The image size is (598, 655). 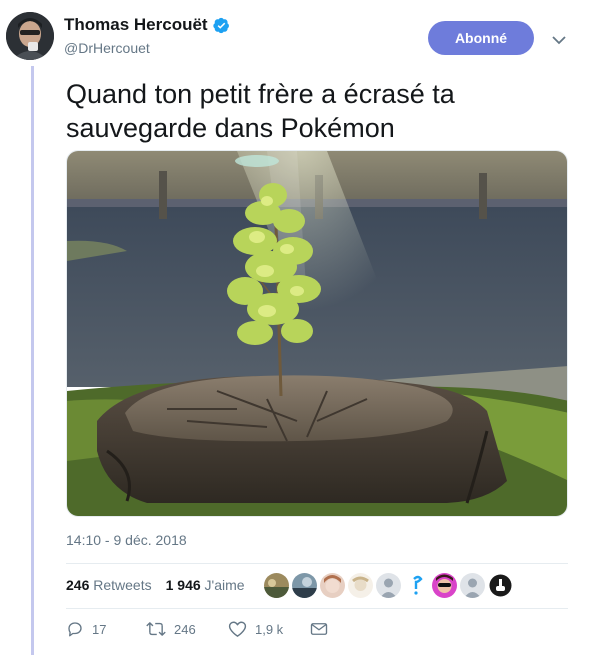 I want to click on retweets-count: 246, so click(x=77, y=585).